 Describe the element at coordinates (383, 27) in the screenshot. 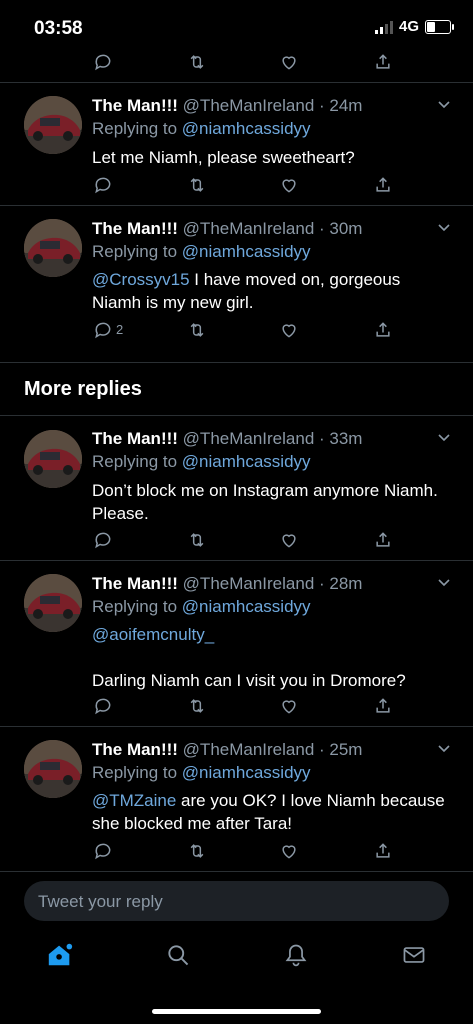

I see `signal-icon` at that location.